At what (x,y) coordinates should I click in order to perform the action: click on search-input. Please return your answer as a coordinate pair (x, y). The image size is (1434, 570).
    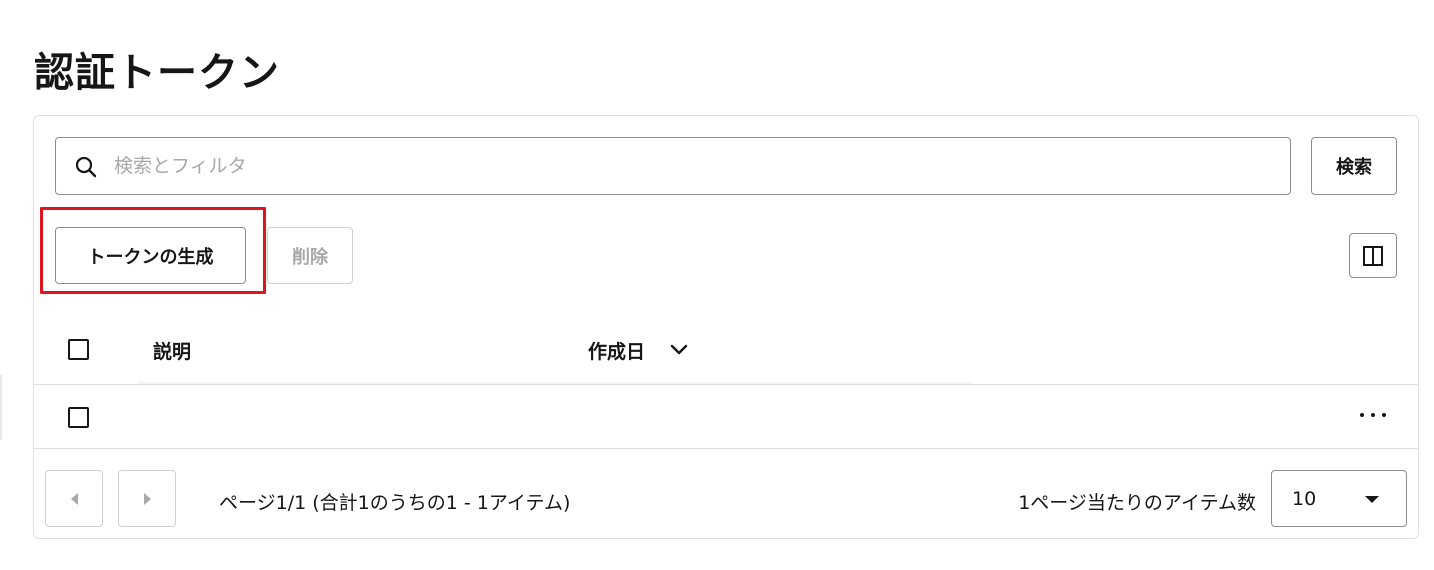
    Looking at the image, I should click on (694, 166).